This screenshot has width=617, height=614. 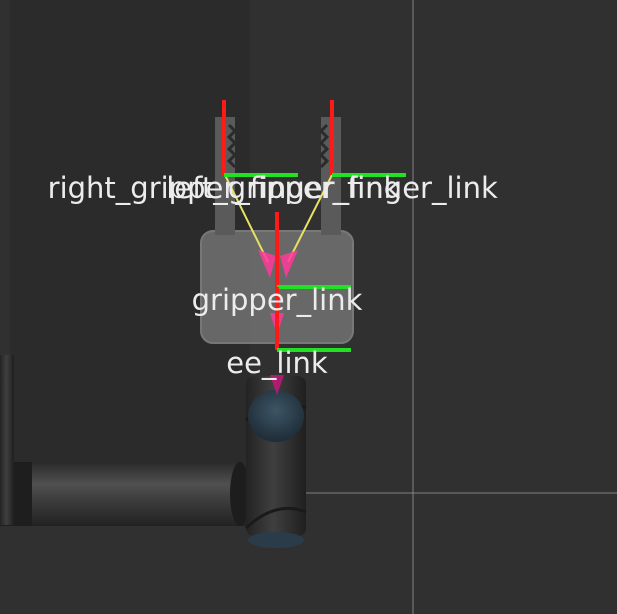 I want to click on wrist-cap, so click(x=276, y=416).